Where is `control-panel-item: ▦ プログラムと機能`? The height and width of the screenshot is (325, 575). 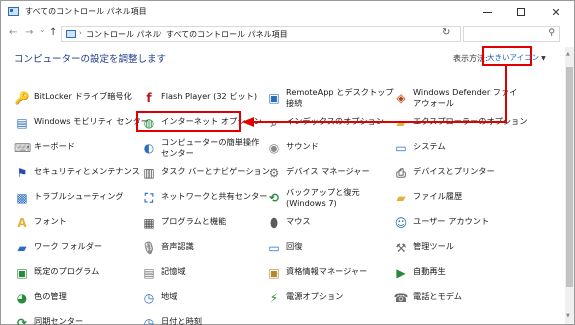
control-panel-item: ▦ プログラムと機能 is located at coordinates (202, 225).